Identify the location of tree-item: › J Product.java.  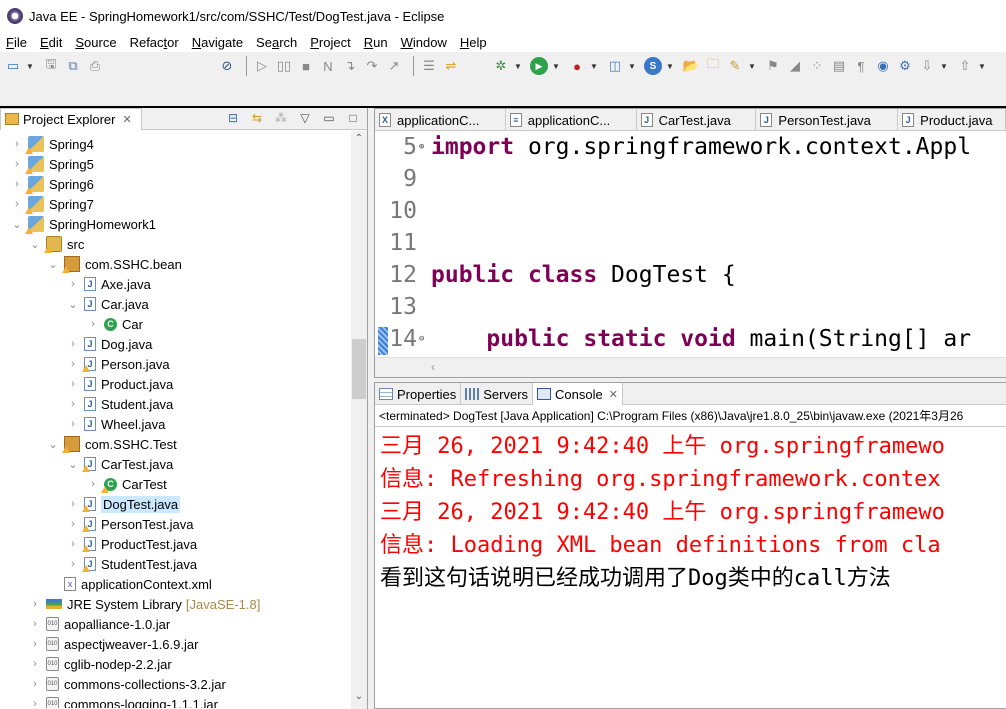
(119, 384).